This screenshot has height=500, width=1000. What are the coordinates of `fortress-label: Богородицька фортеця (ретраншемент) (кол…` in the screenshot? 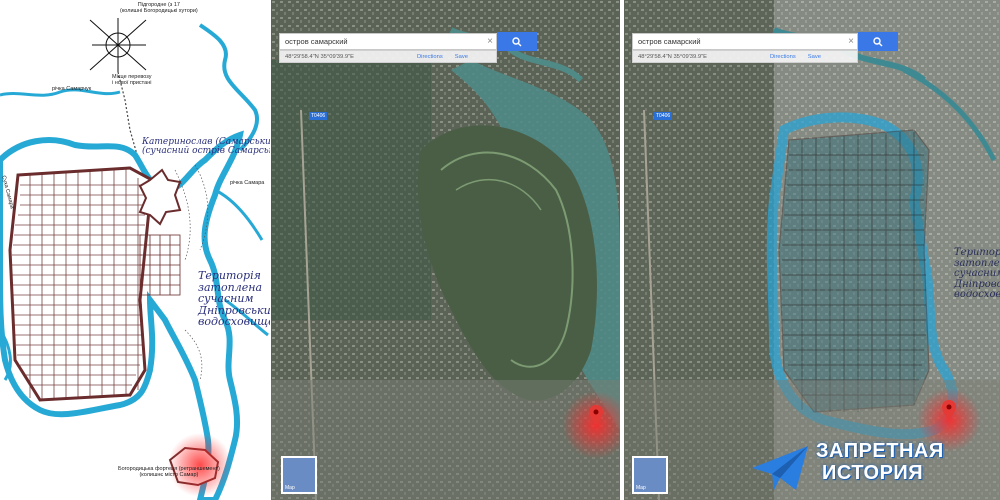 It's located at (169, 472).